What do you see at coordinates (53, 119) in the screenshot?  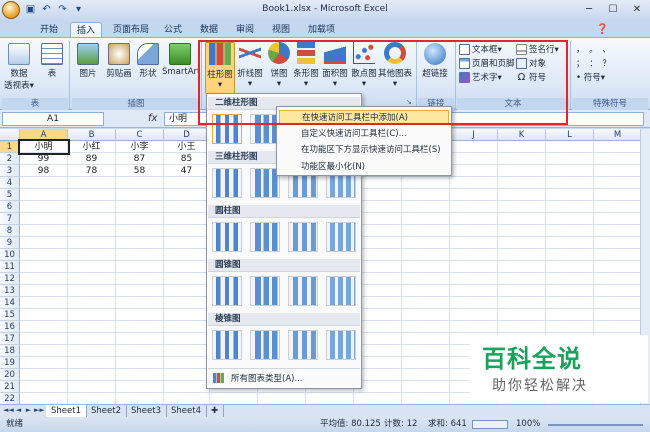 I see `name-box: A1` at bounding box center [53, 119].